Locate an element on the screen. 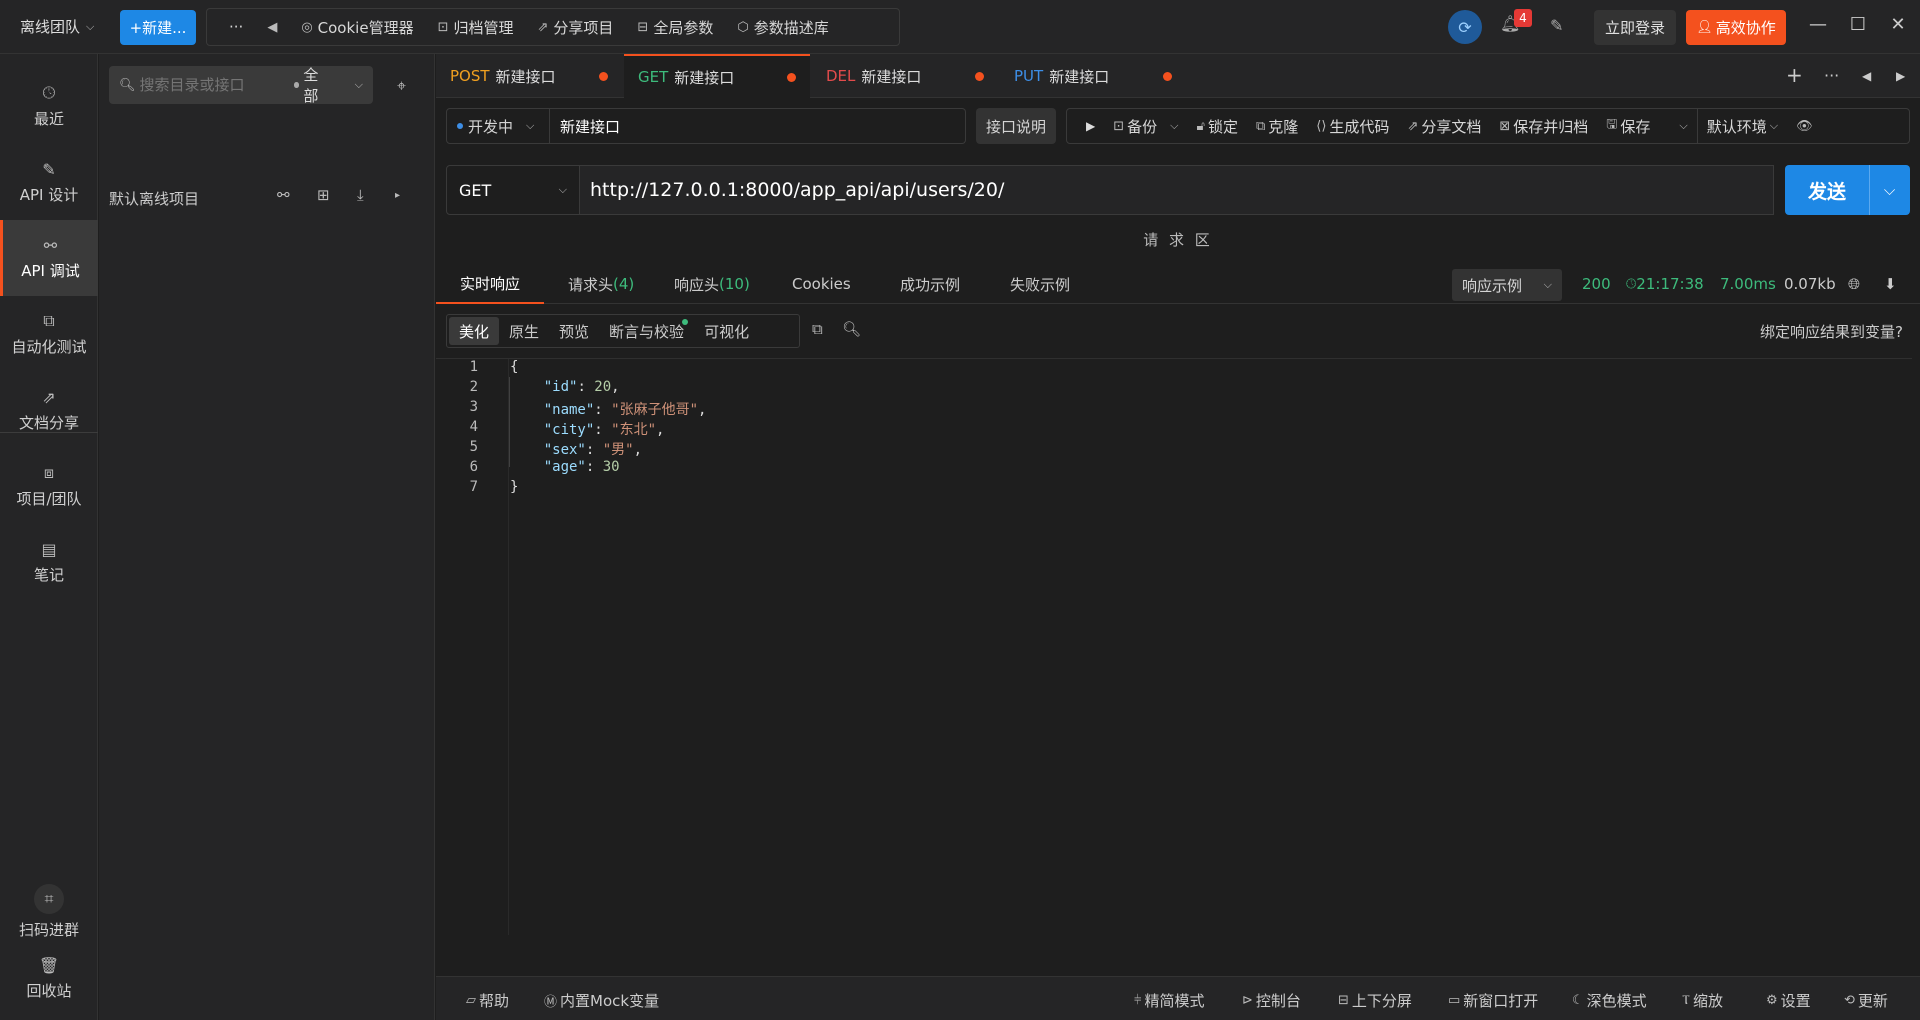  mode-assert: 断言与校验 is located at coordinates (646, 331).